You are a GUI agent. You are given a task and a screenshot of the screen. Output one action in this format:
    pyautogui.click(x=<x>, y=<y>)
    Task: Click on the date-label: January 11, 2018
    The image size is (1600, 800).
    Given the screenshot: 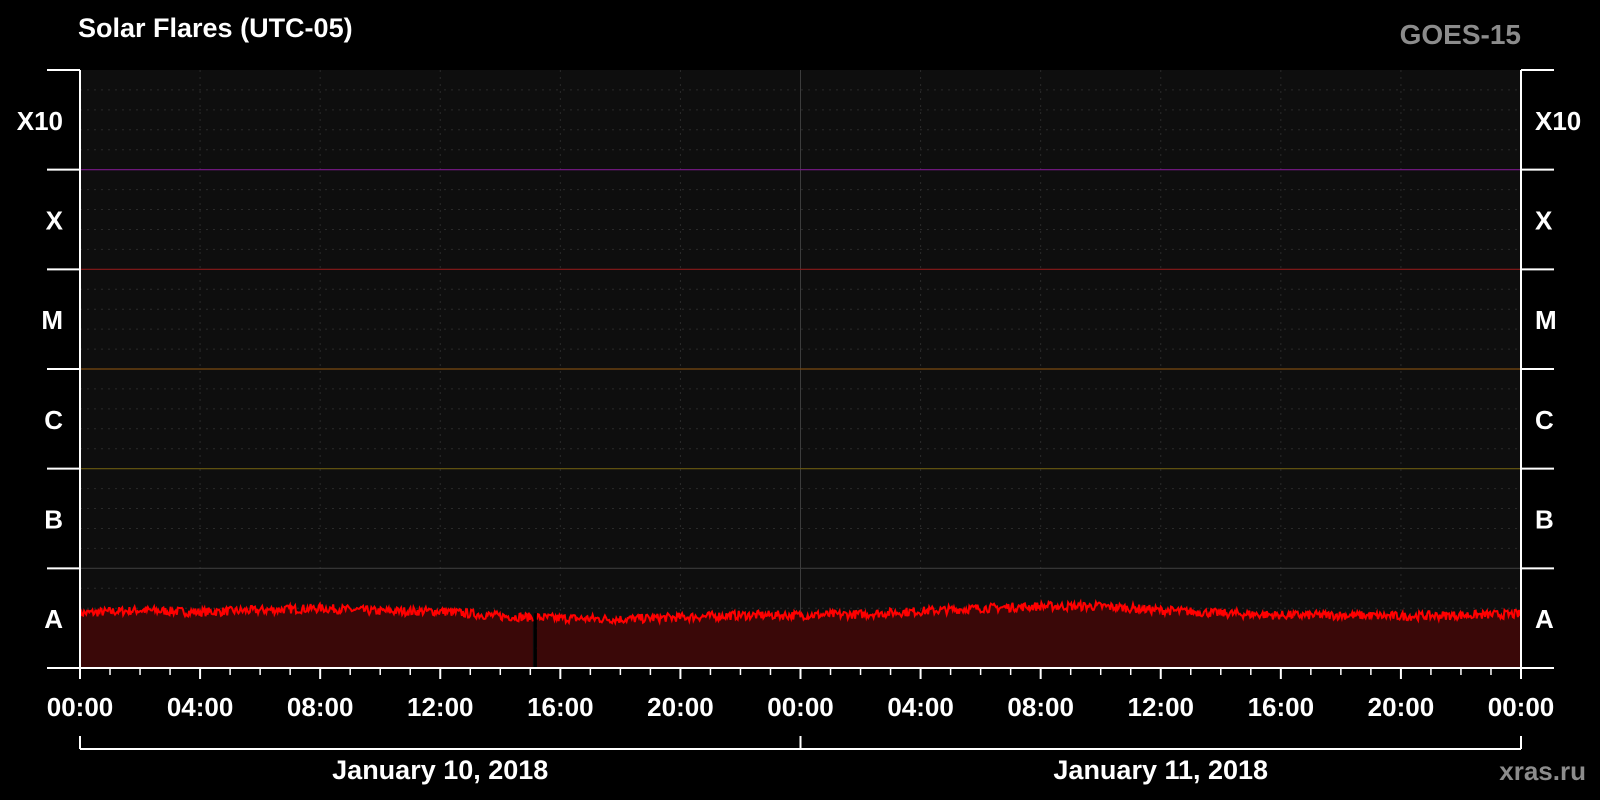 What is the action you would take?
    pyautogui.click(x=1160, y=770)
    